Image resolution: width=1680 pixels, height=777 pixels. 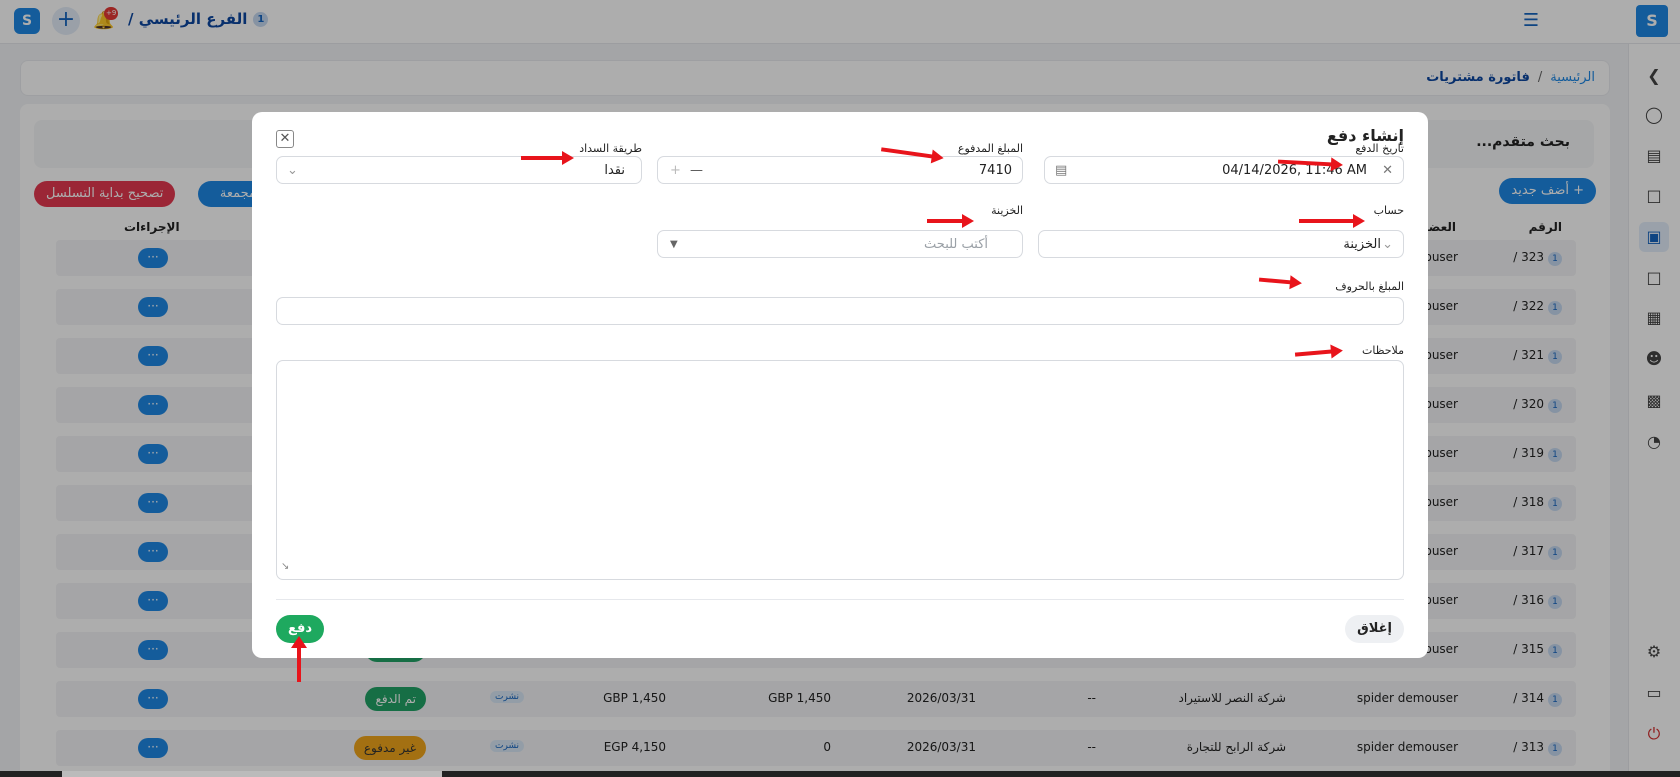 What do you see at coordinates (675, 170) in the screenshot?
I see `increment-icon: +` at bounding box center [675, 170].